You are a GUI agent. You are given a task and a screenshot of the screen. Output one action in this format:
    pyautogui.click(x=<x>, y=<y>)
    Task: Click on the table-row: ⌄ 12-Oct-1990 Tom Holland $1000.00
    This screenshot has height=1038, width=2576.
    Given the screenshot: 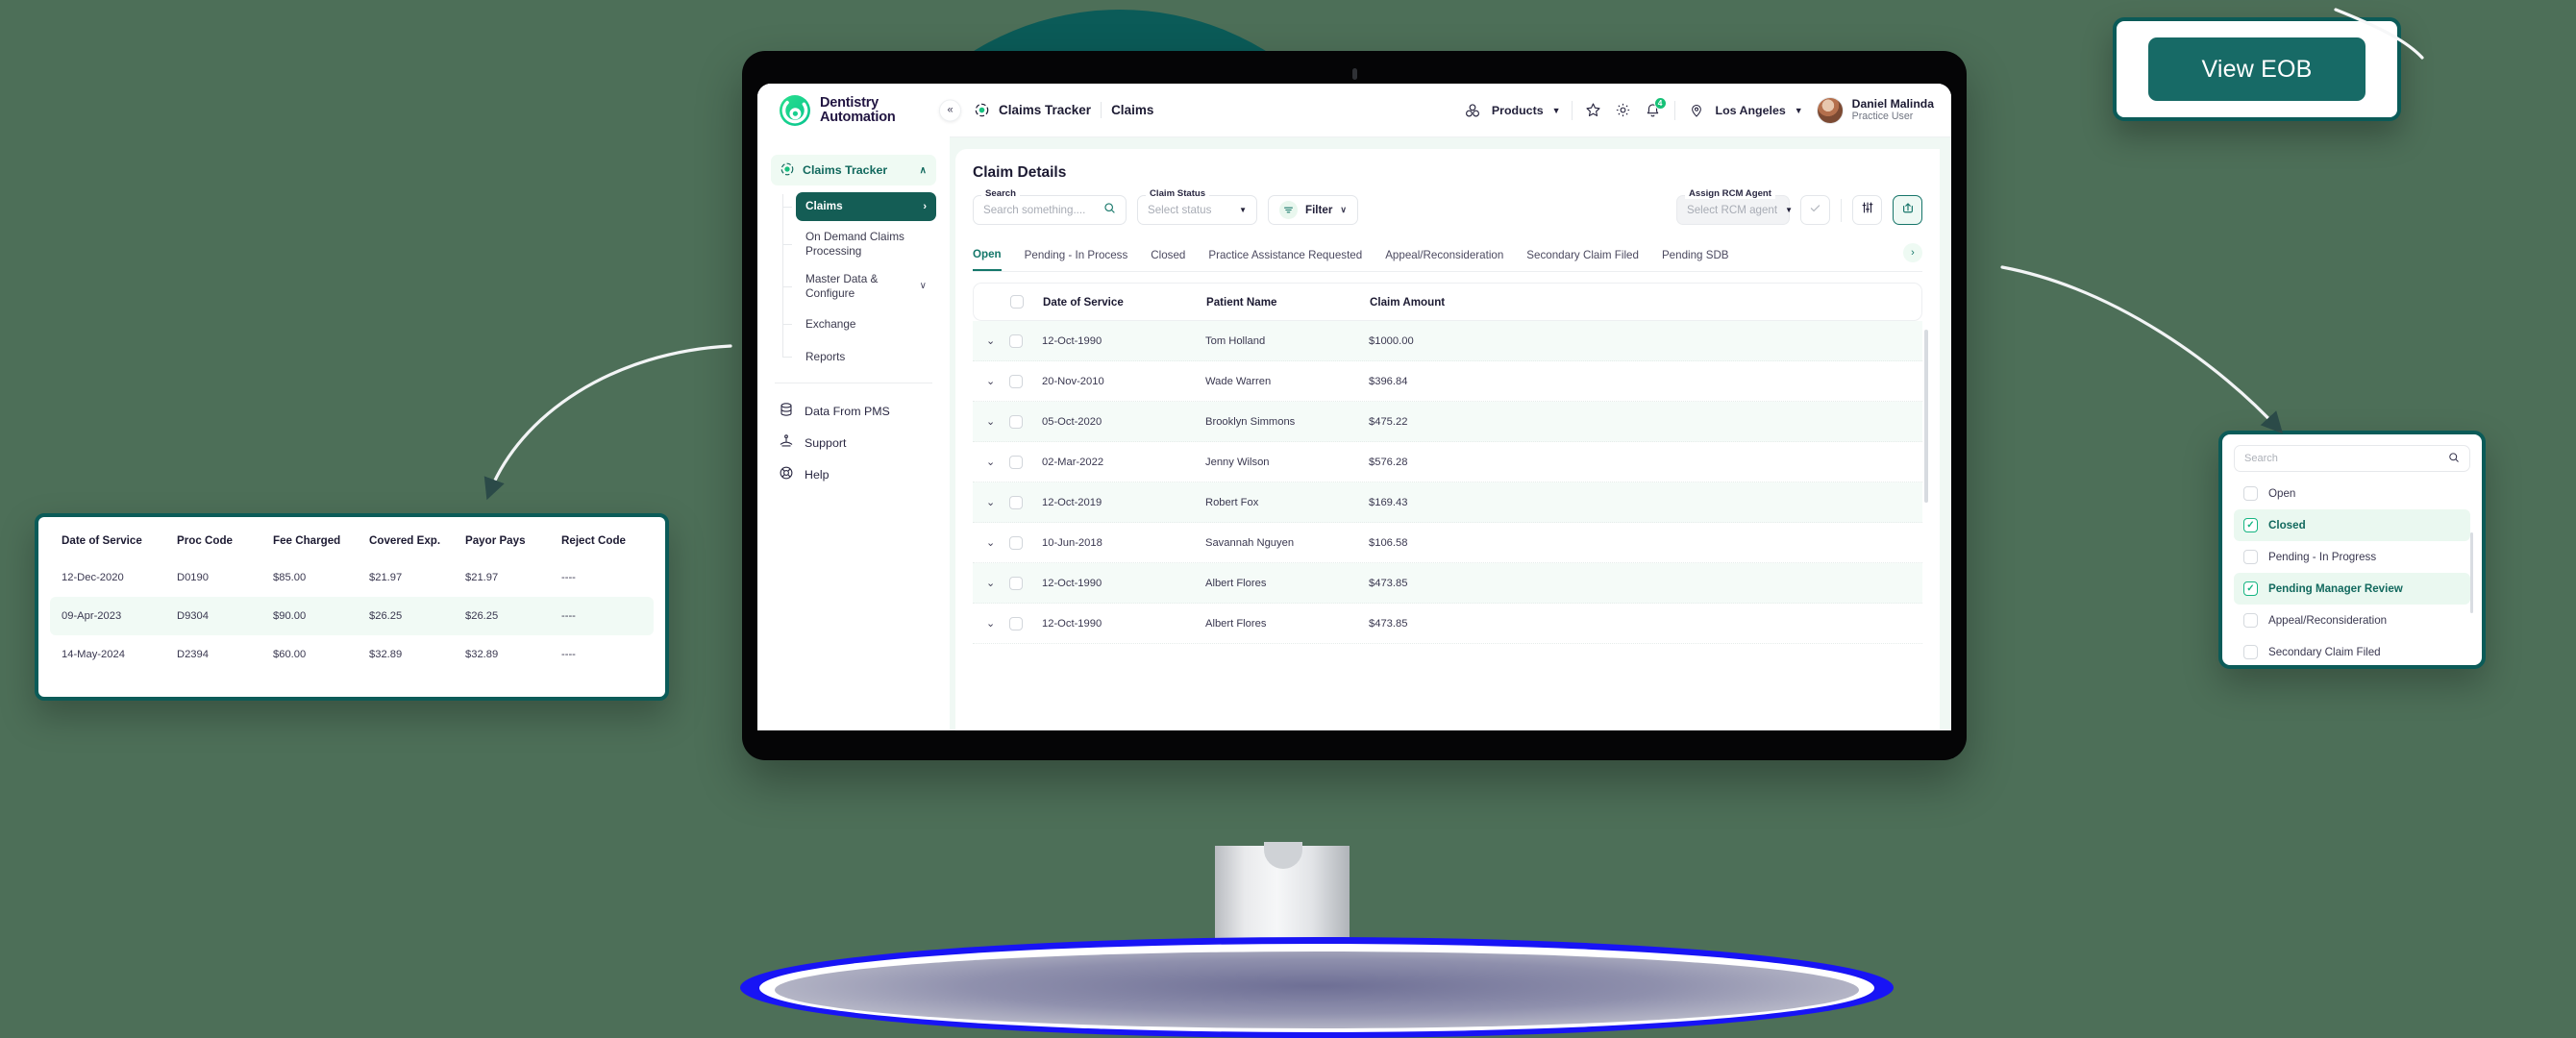 What is the action you would take?
    pyautogui.click(x=1447, y=341)
    